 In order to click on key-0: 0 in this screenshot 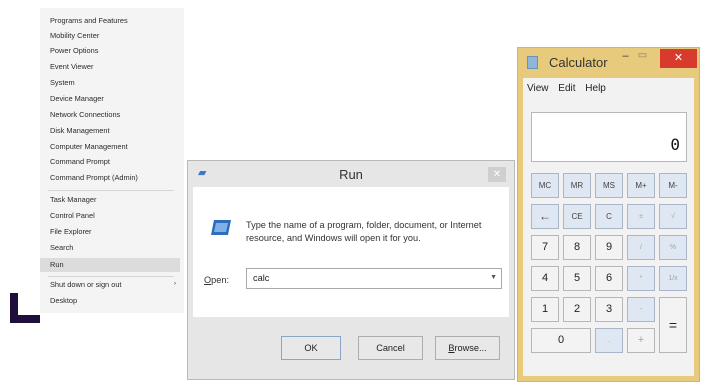, I will do `click(561, 340)`.